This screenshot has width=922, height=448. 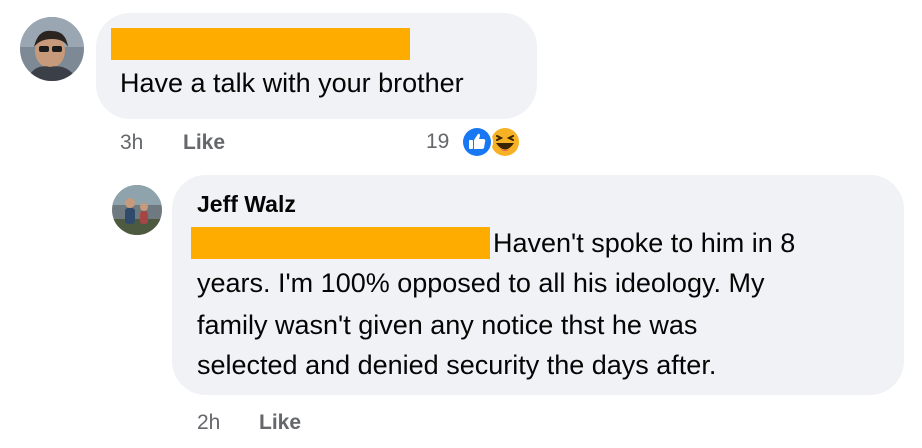 What do you see at coordinates (292, 83) in the screenshot?
I see `comment-text: Have a talk with your brother` at bounding box center [292, 83].